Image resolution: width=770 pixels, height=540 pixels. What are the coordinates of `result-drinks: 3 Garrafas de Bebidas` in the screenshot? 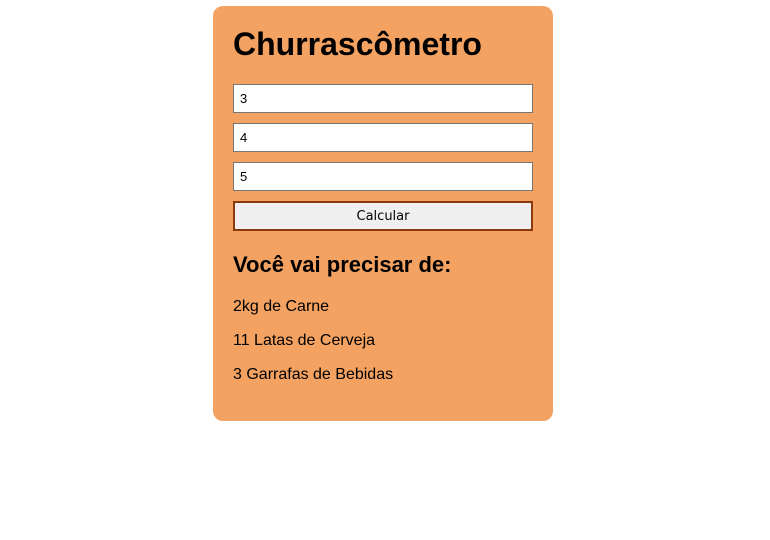 It's located at (313, 374).